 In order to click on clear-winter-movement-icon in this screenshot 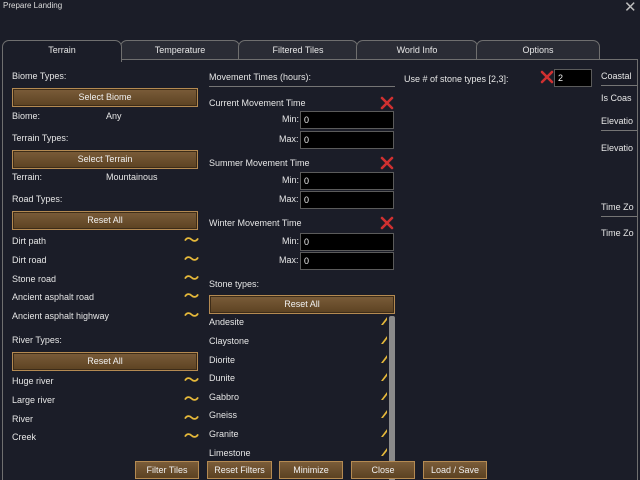, I will do `click(387, 223)`.